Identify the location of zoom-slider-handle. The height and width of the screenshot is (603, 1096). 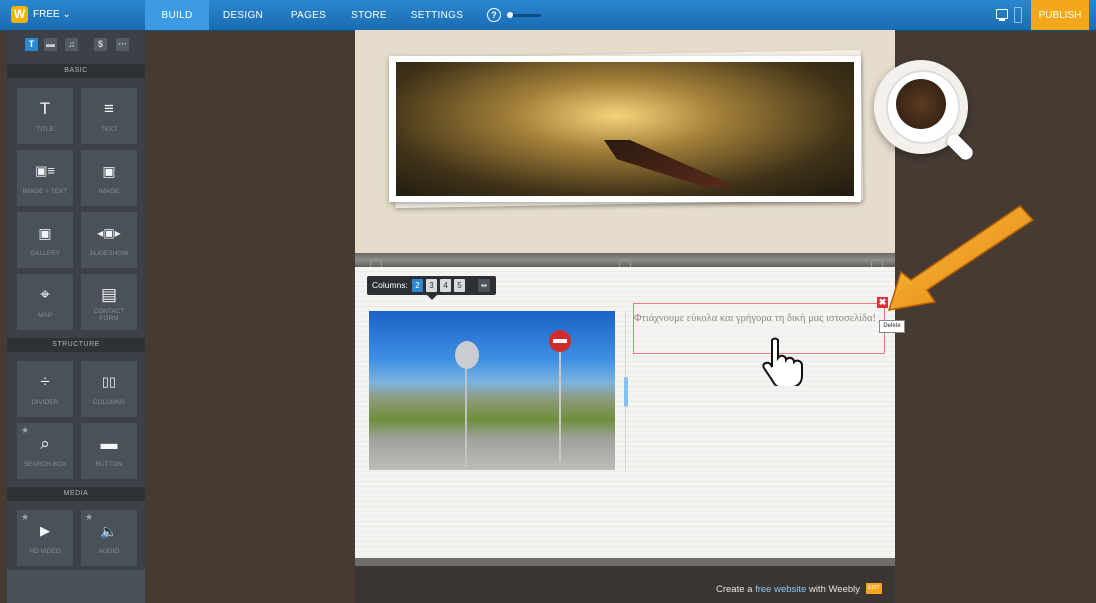
(510, 15).